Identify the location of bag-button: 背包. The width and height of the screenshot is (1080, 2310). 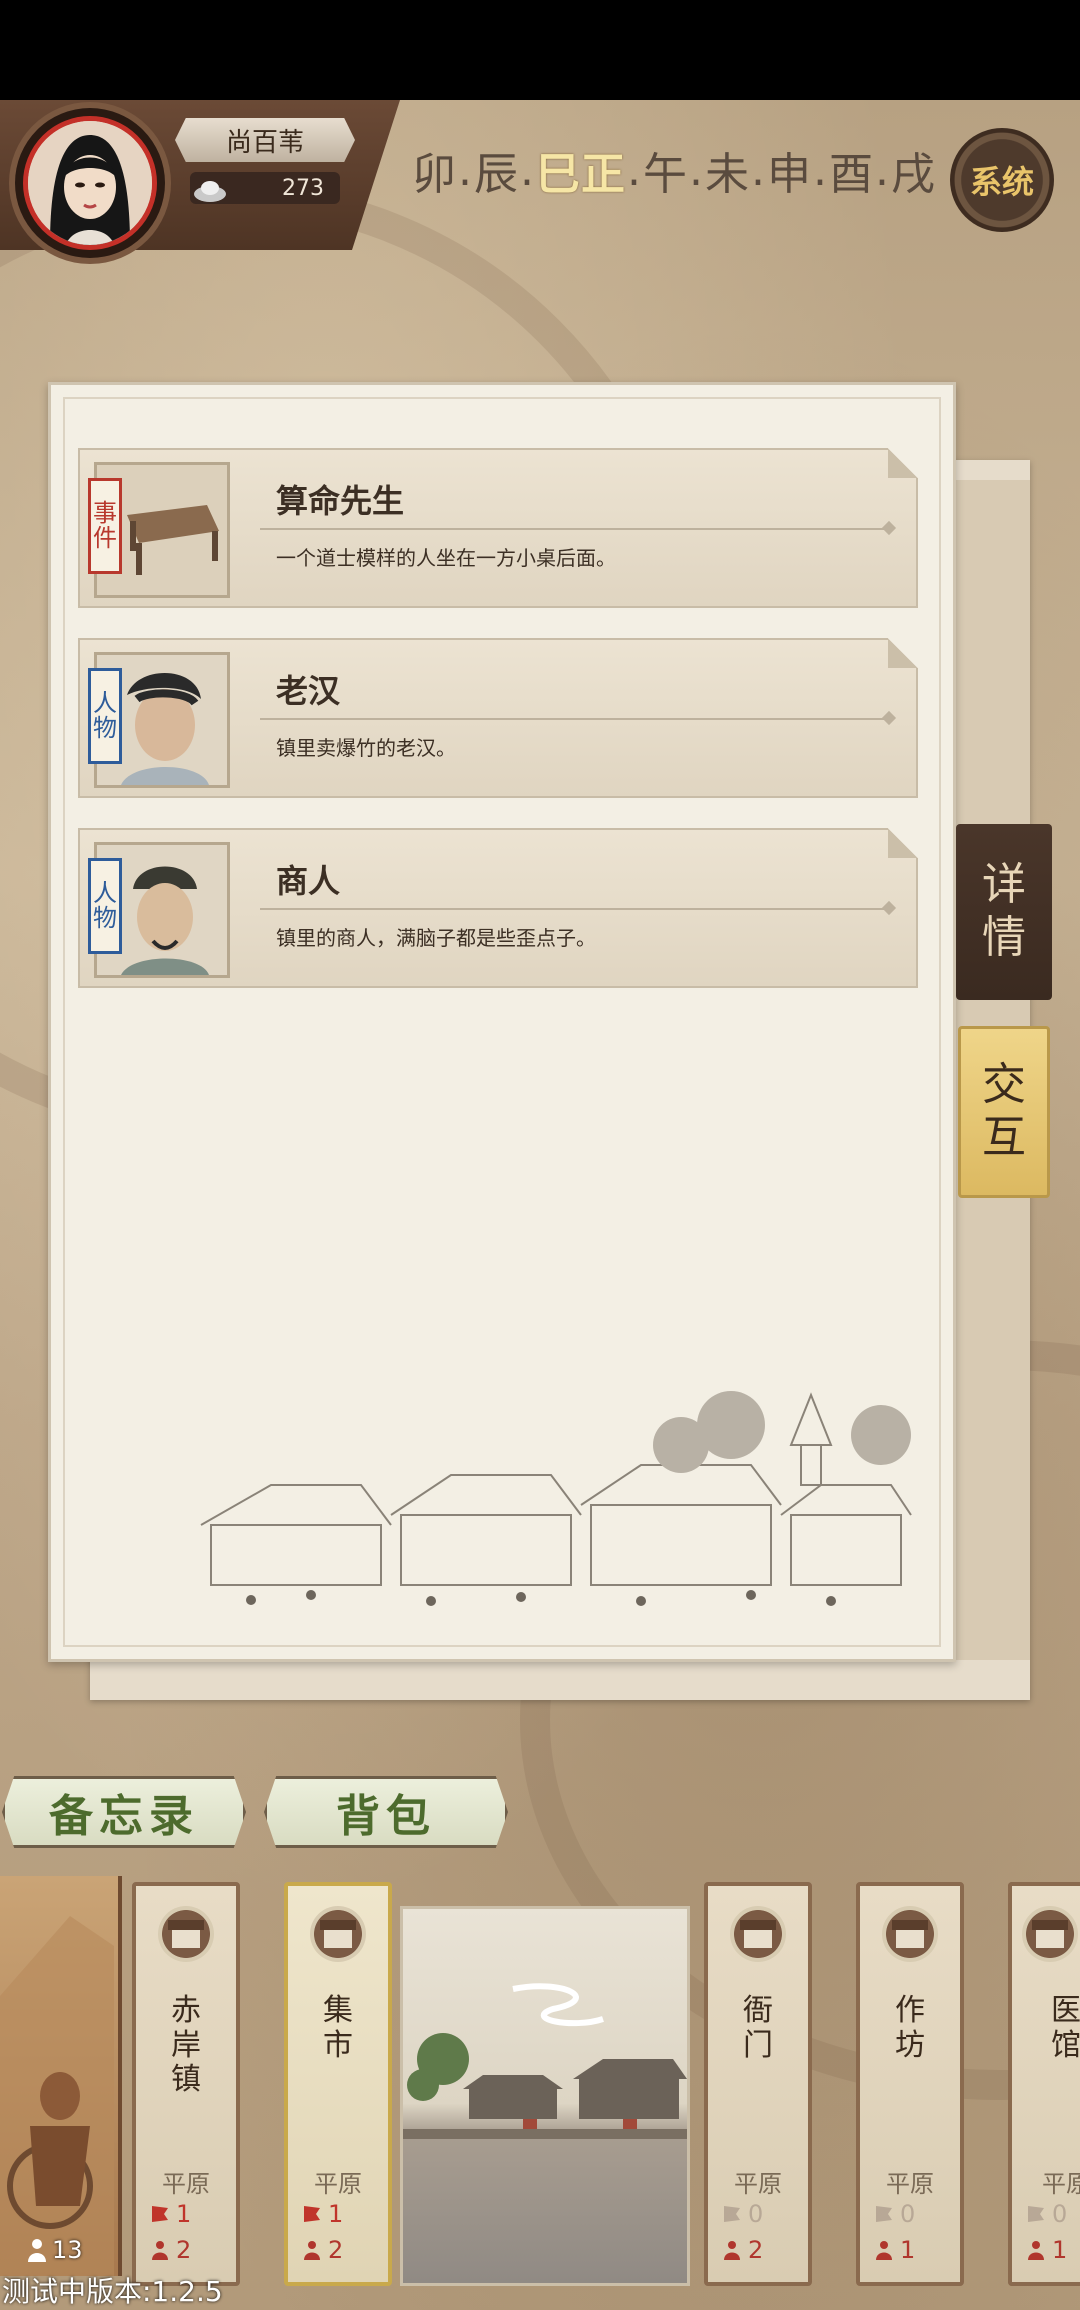
(386, 1812).